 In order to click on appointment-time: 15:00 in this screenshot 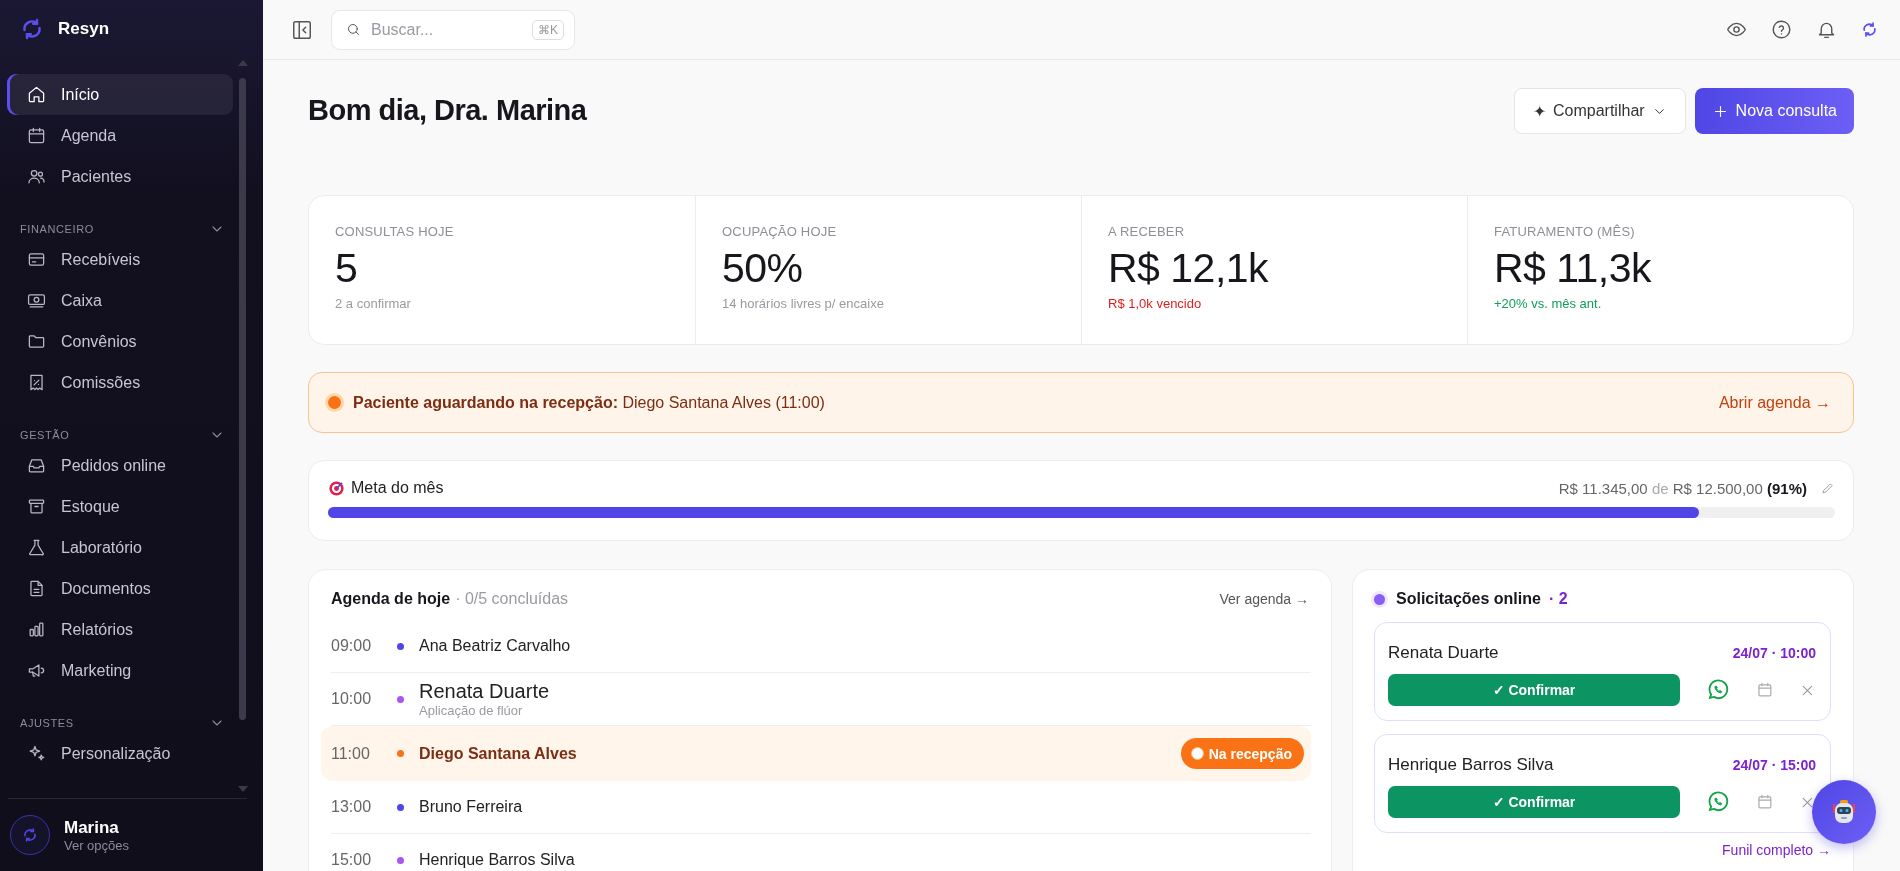, I will do `click(352, 860)`.